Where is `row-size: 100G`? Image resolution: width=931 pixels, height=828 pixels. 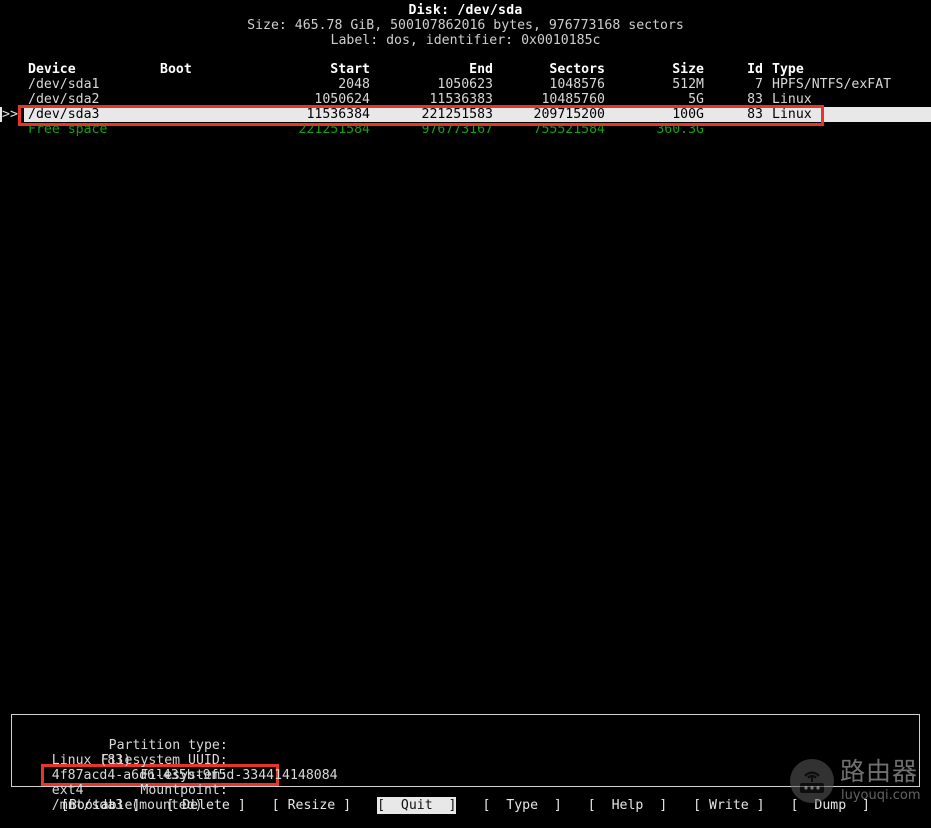 row-size: 100G is located at coordinates (688, 114).